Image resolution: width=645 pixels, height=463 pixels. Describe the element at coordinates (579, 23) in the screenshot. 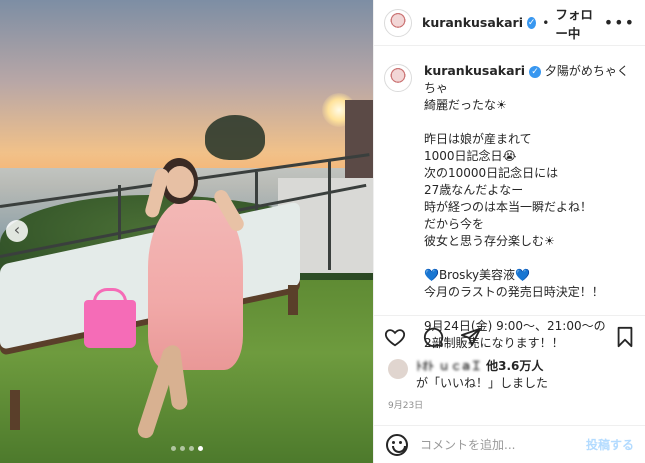

I see `follow-status-button: フォロー中` at that location.